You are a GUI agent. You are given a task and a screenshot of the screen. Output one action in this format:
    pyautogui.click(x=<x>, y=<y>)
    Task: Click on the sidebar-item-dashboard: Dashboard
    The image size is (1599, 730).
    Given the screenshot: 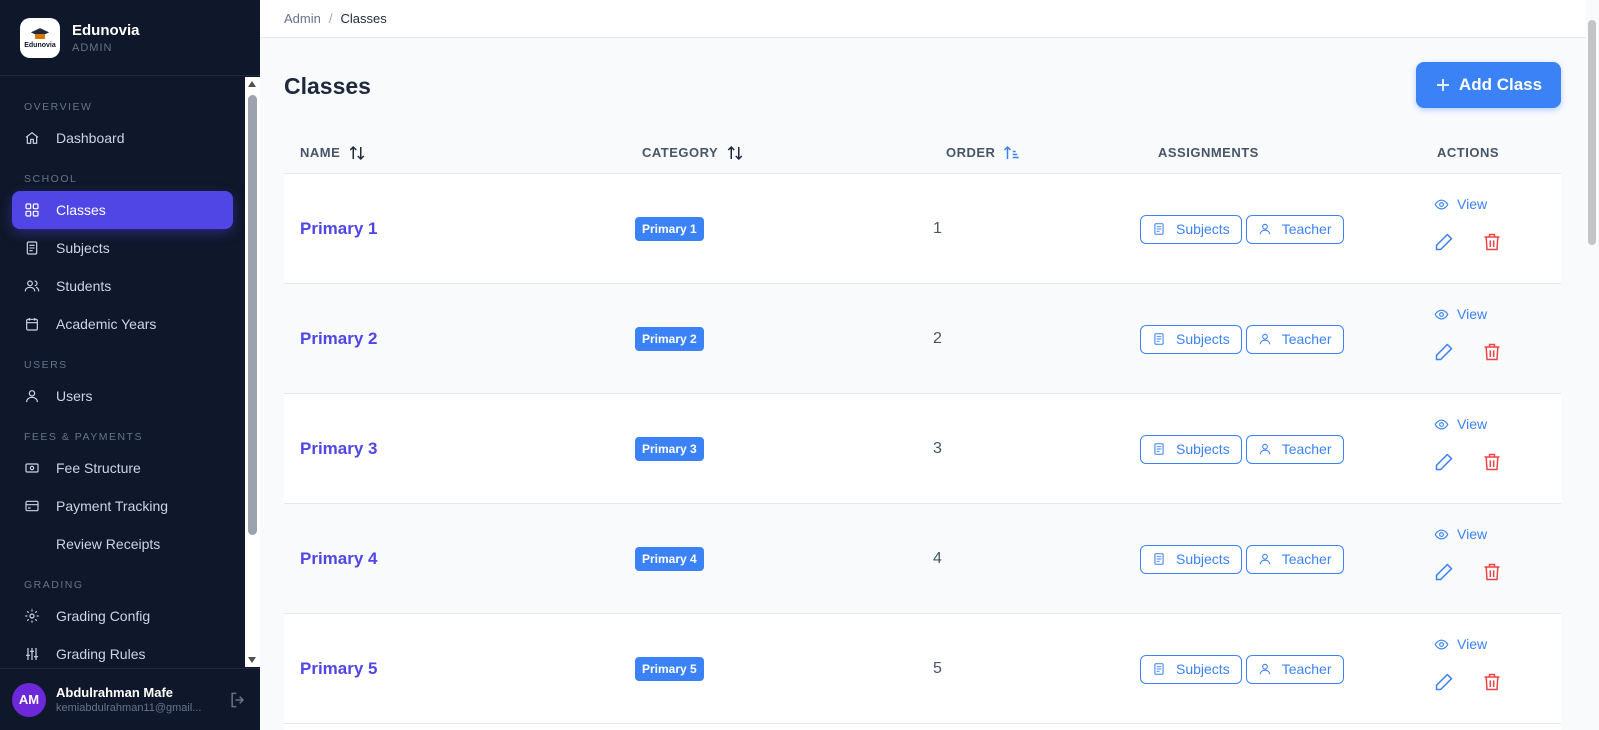 What is the action you would take?
    pyautogui.click(x=122, y=138)
    